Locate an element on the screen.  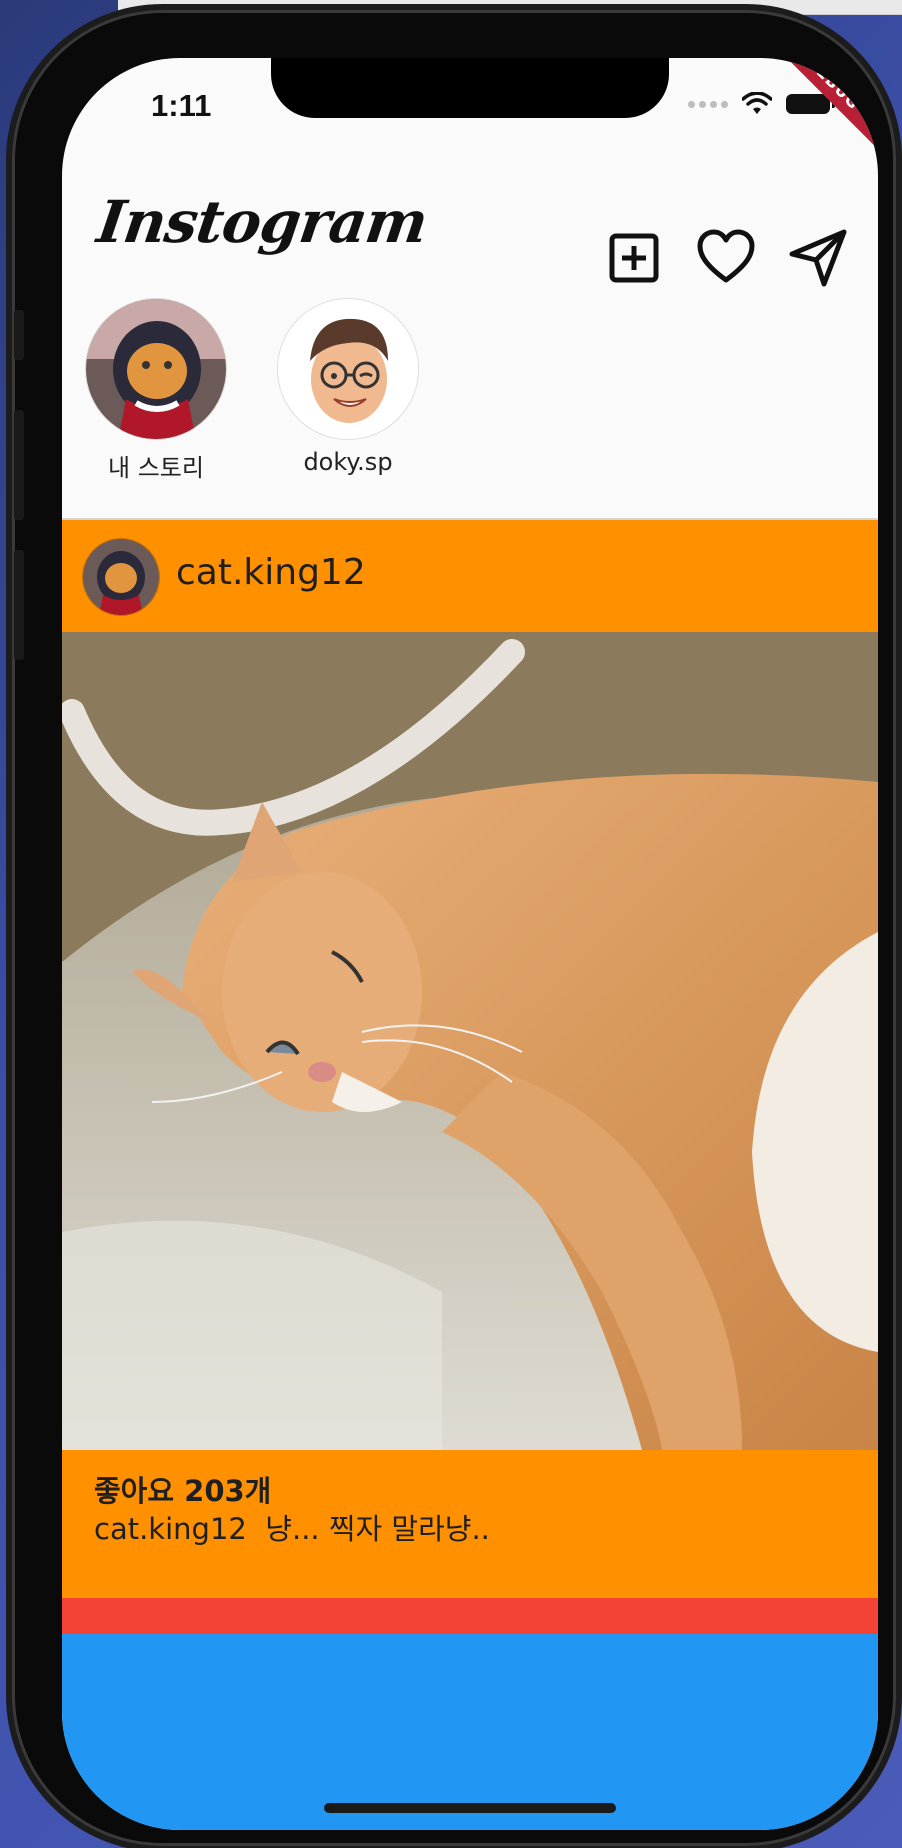
status-icons is located at coordinates (761, 104).